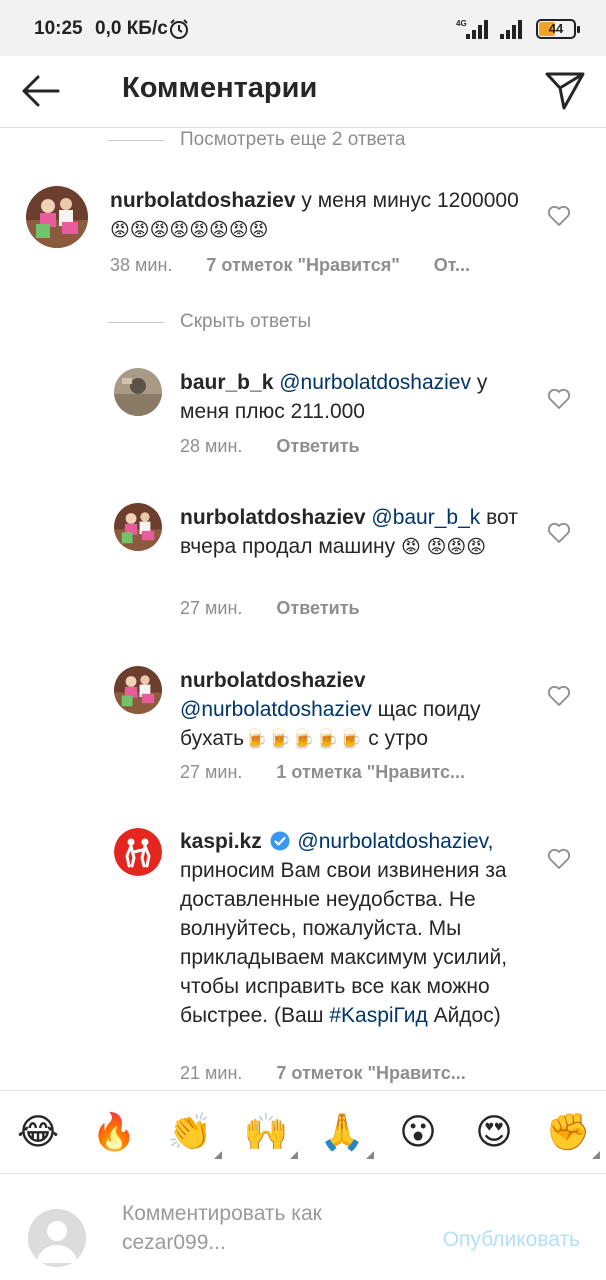 The height and width of the screenshot is (1280, 606). I want to click on emoji-raised-hands-glyph: 🙌, so click(266, 1132).